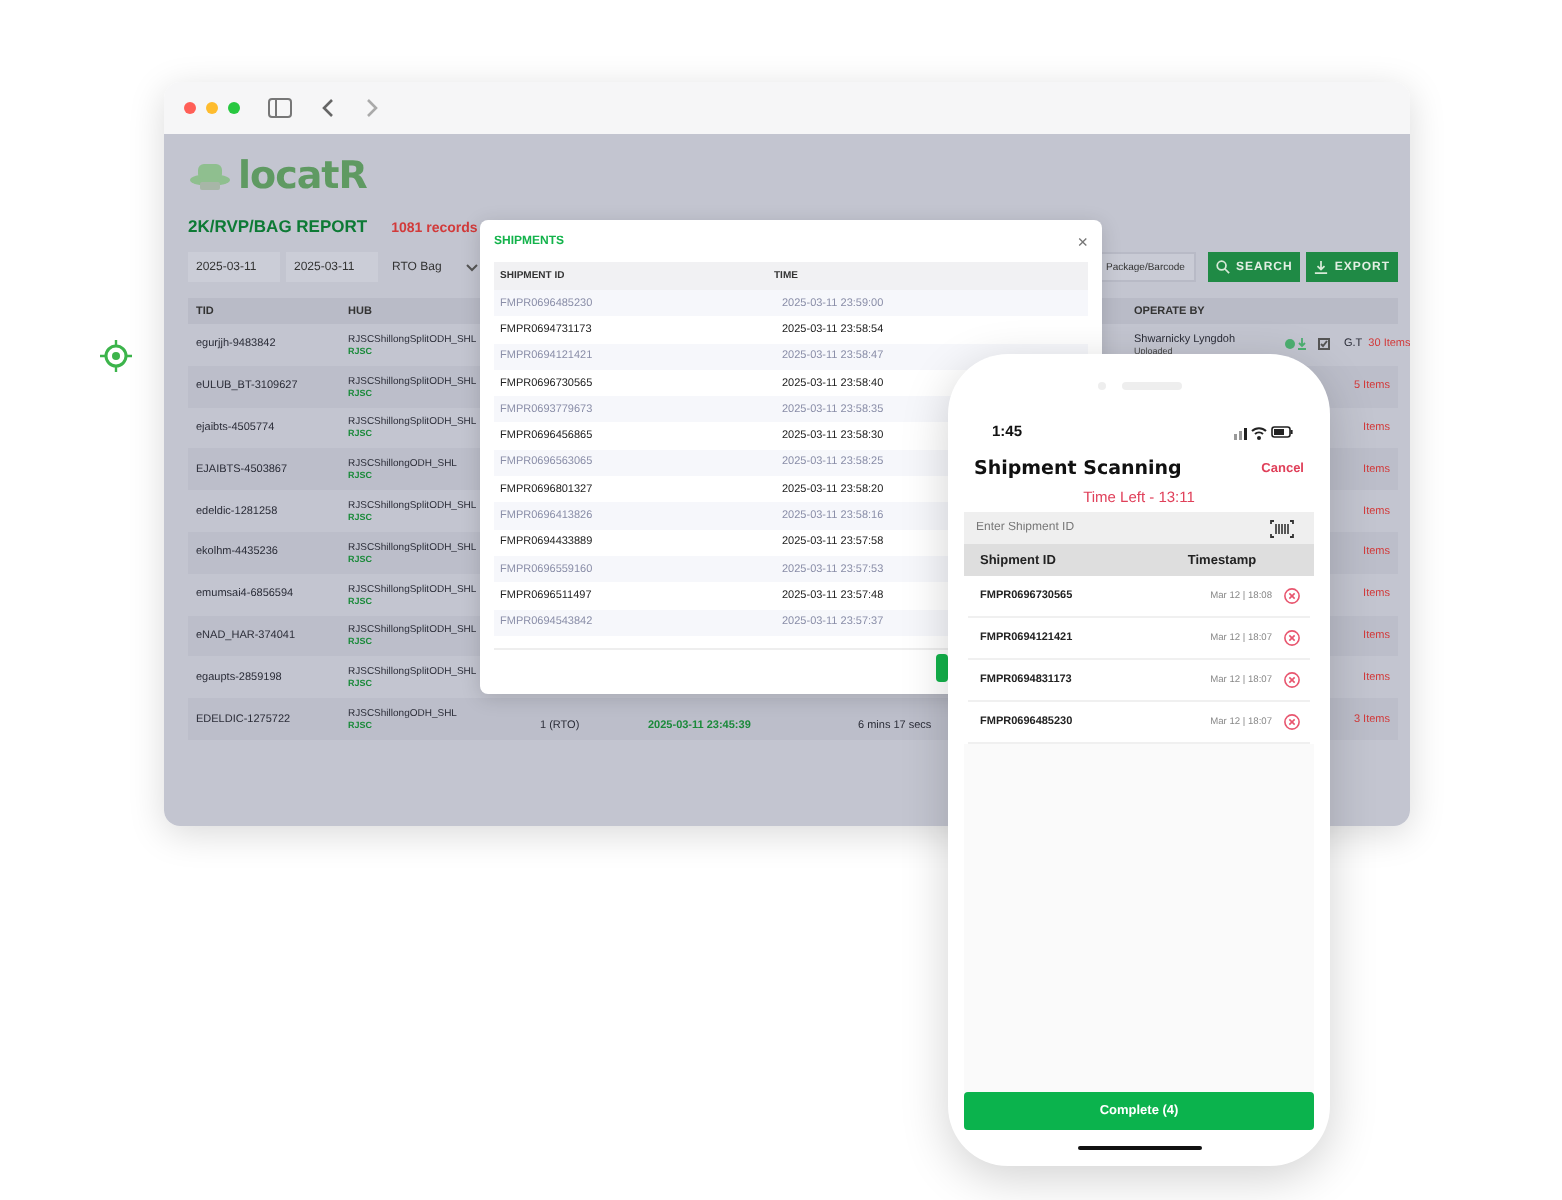 Image resolution: width=1562 pixels, height=1200 pixels. Describe the element at coordinates (372, 108) in the screenshot. I see `forward-icon` at that location.